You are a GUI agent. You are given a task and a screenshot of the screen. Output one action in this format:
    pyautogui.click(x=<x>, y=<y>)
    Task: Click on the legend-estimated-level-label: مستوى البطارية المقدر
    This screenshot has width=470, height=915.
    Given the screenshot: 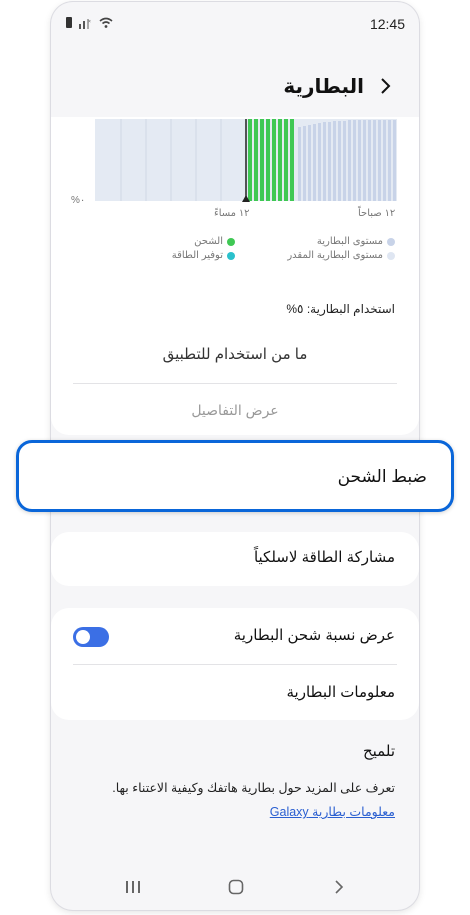 What is the action you would take?
    pyautogui.click(x=335, y=255)
    